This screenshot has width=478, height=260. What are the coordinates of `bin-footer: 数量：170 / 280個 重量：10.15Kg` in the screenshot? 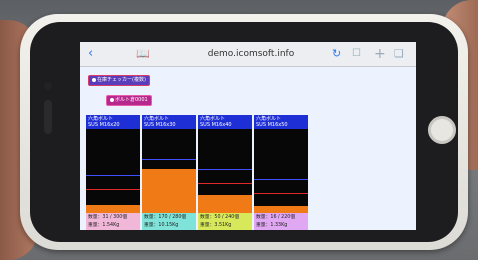 It's located at (169, 221).